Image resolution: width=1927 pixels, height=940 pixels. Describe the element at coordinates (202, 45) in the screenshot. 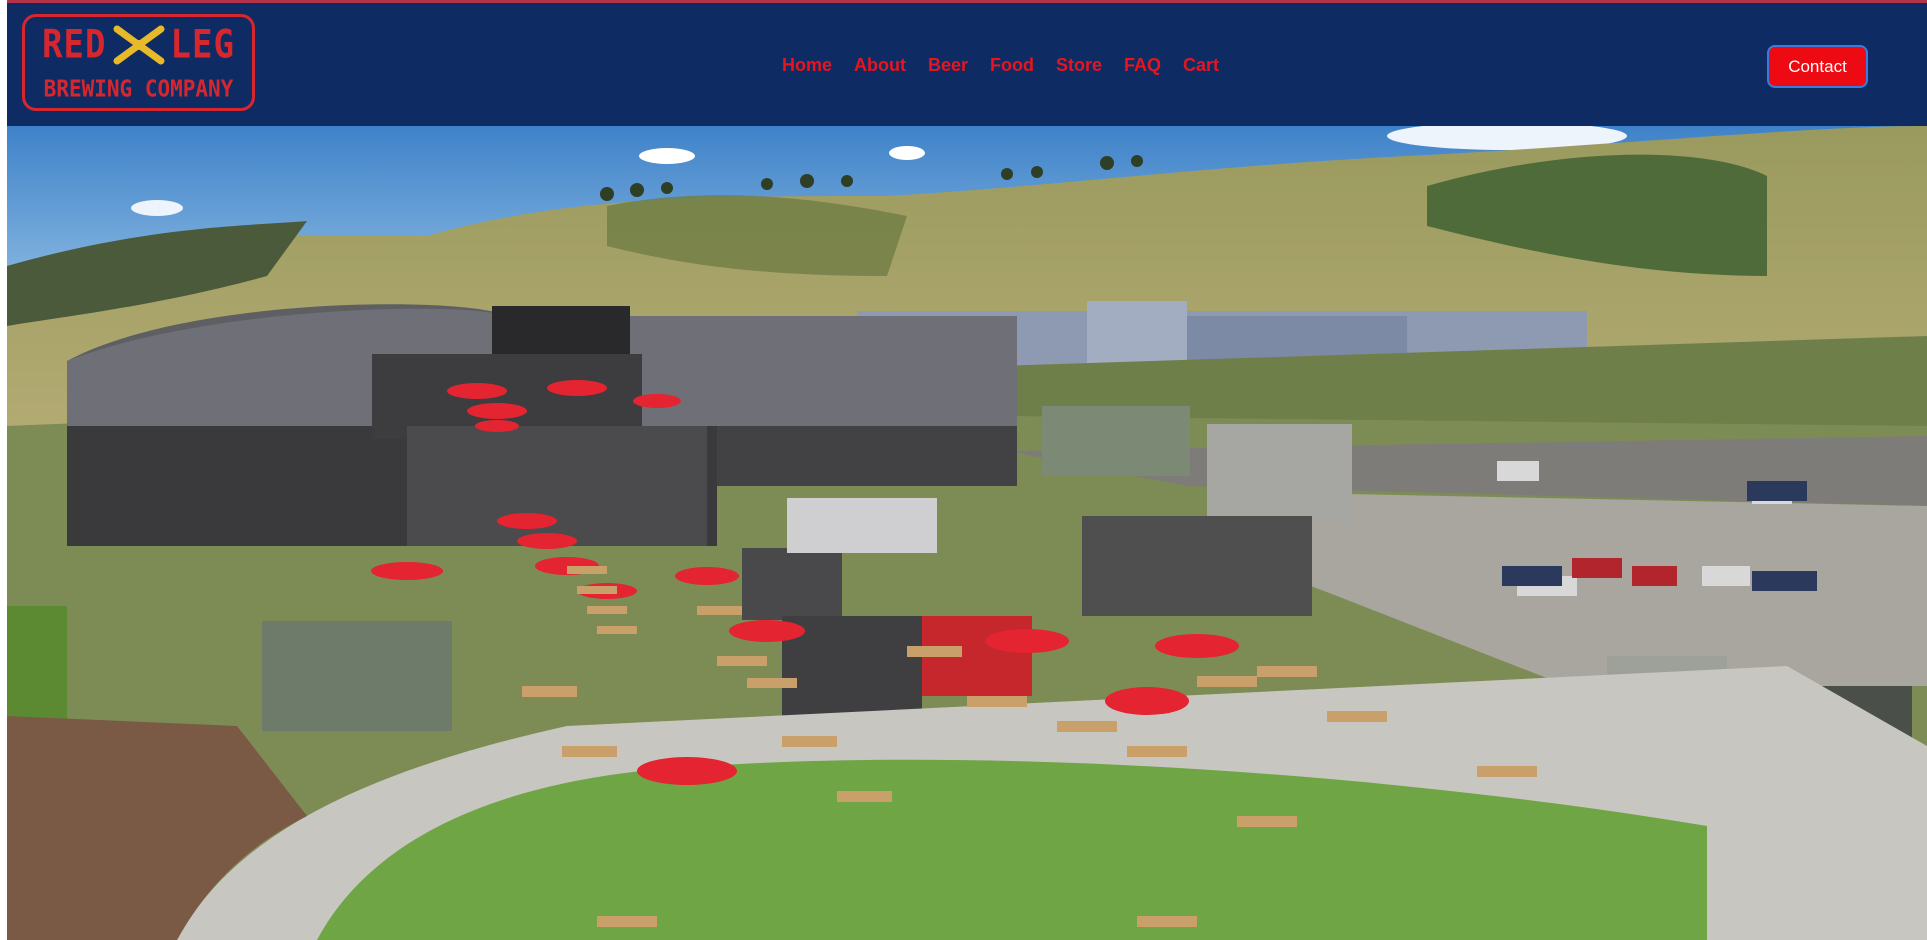

I see `logo-word-leg: LEG` at that location.